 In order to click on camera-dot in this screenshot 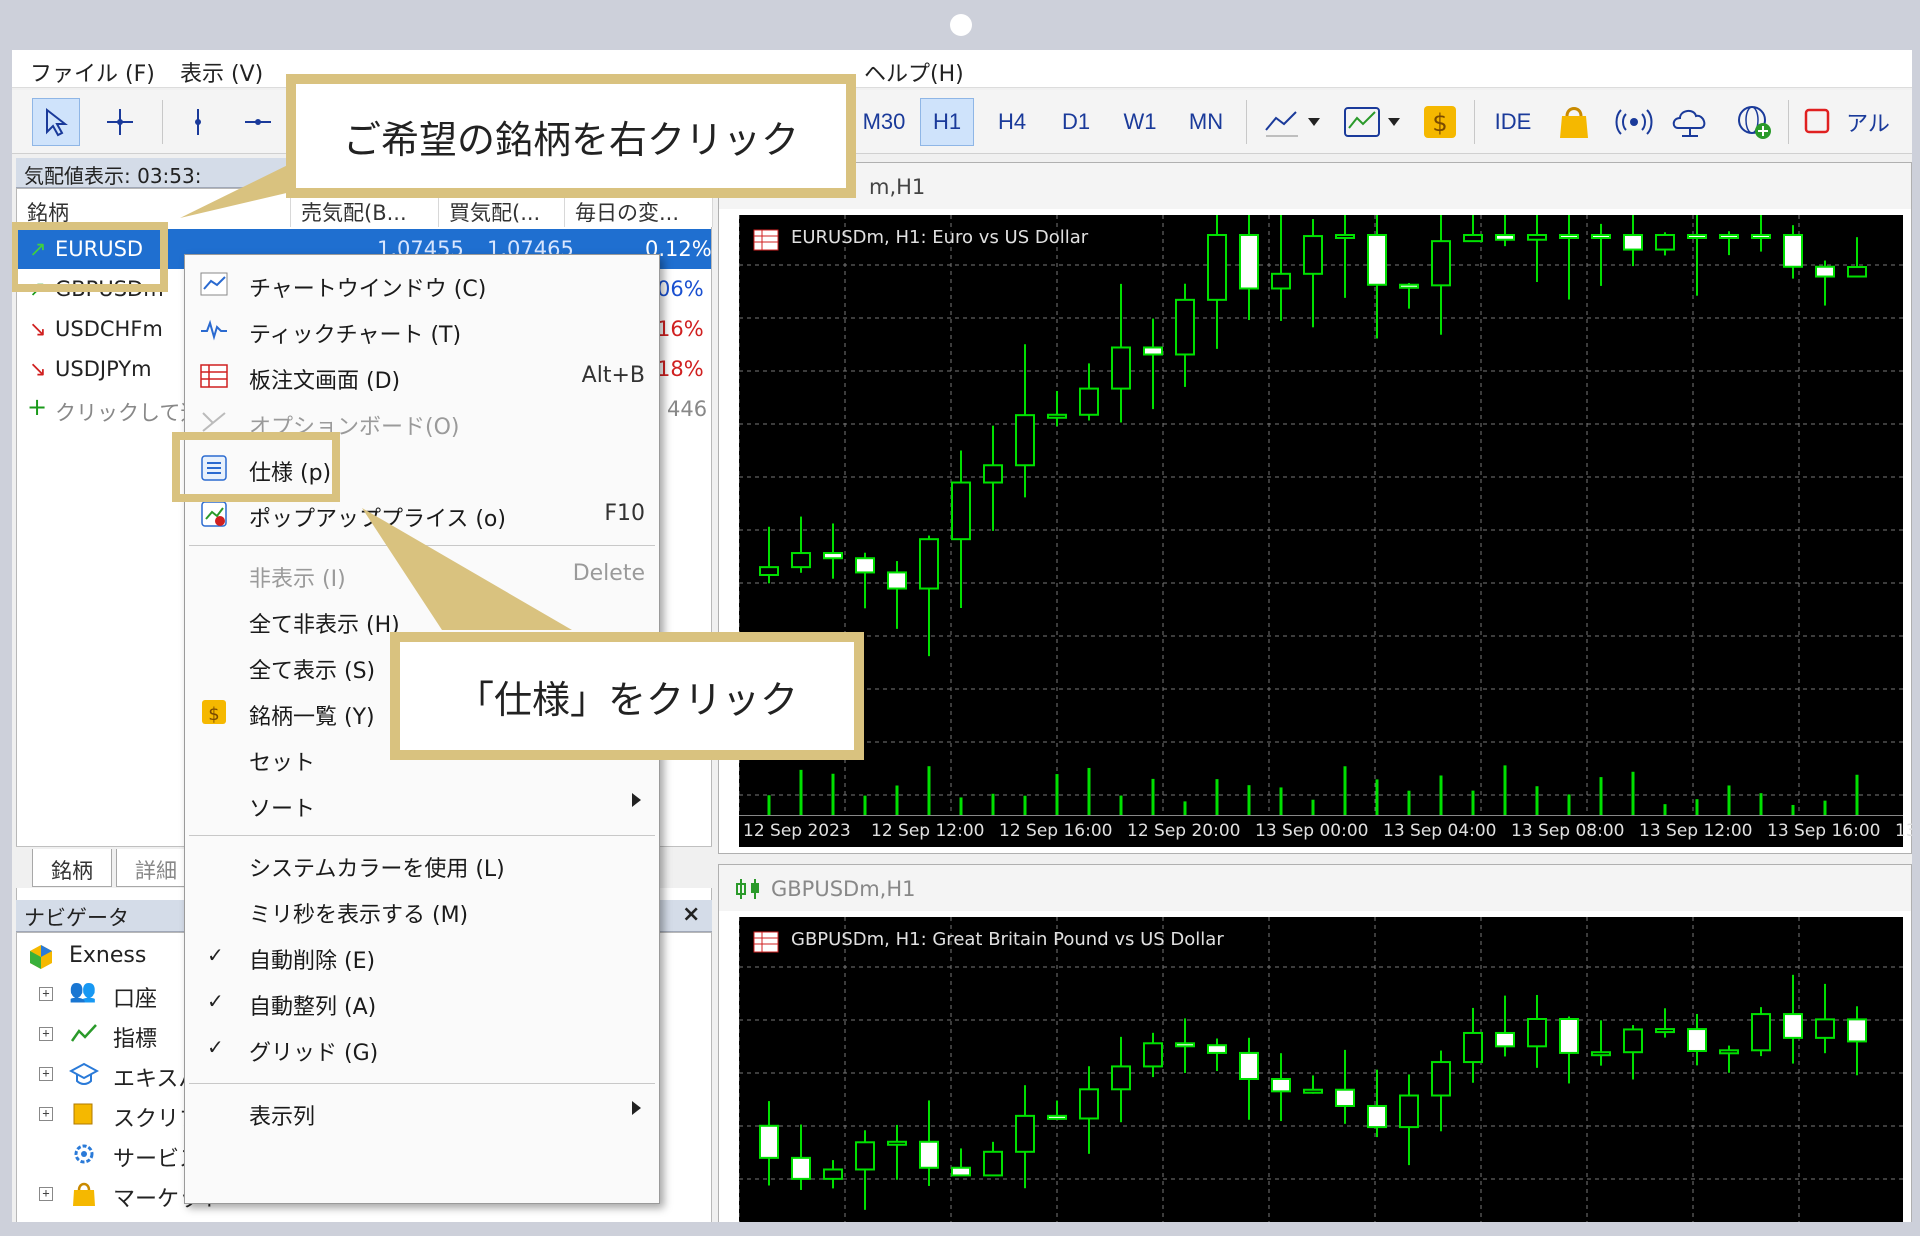, I will do `click(961, 25)`.